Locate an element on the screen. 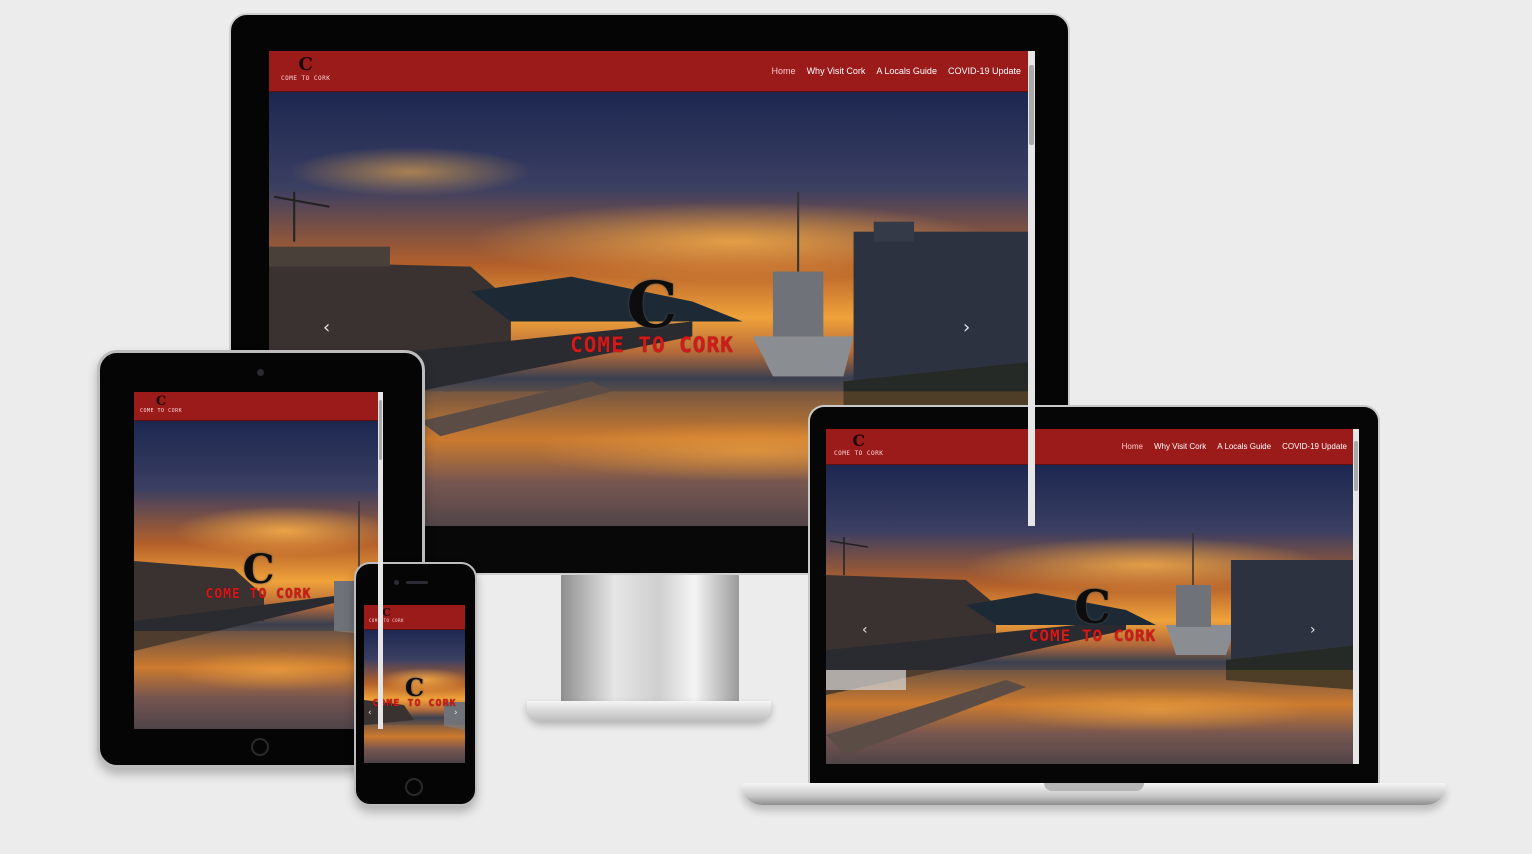 The width and height of the screenshot is (1532, 854). site-navbar: C COME TO CORK is located at coordinates (258, 406).